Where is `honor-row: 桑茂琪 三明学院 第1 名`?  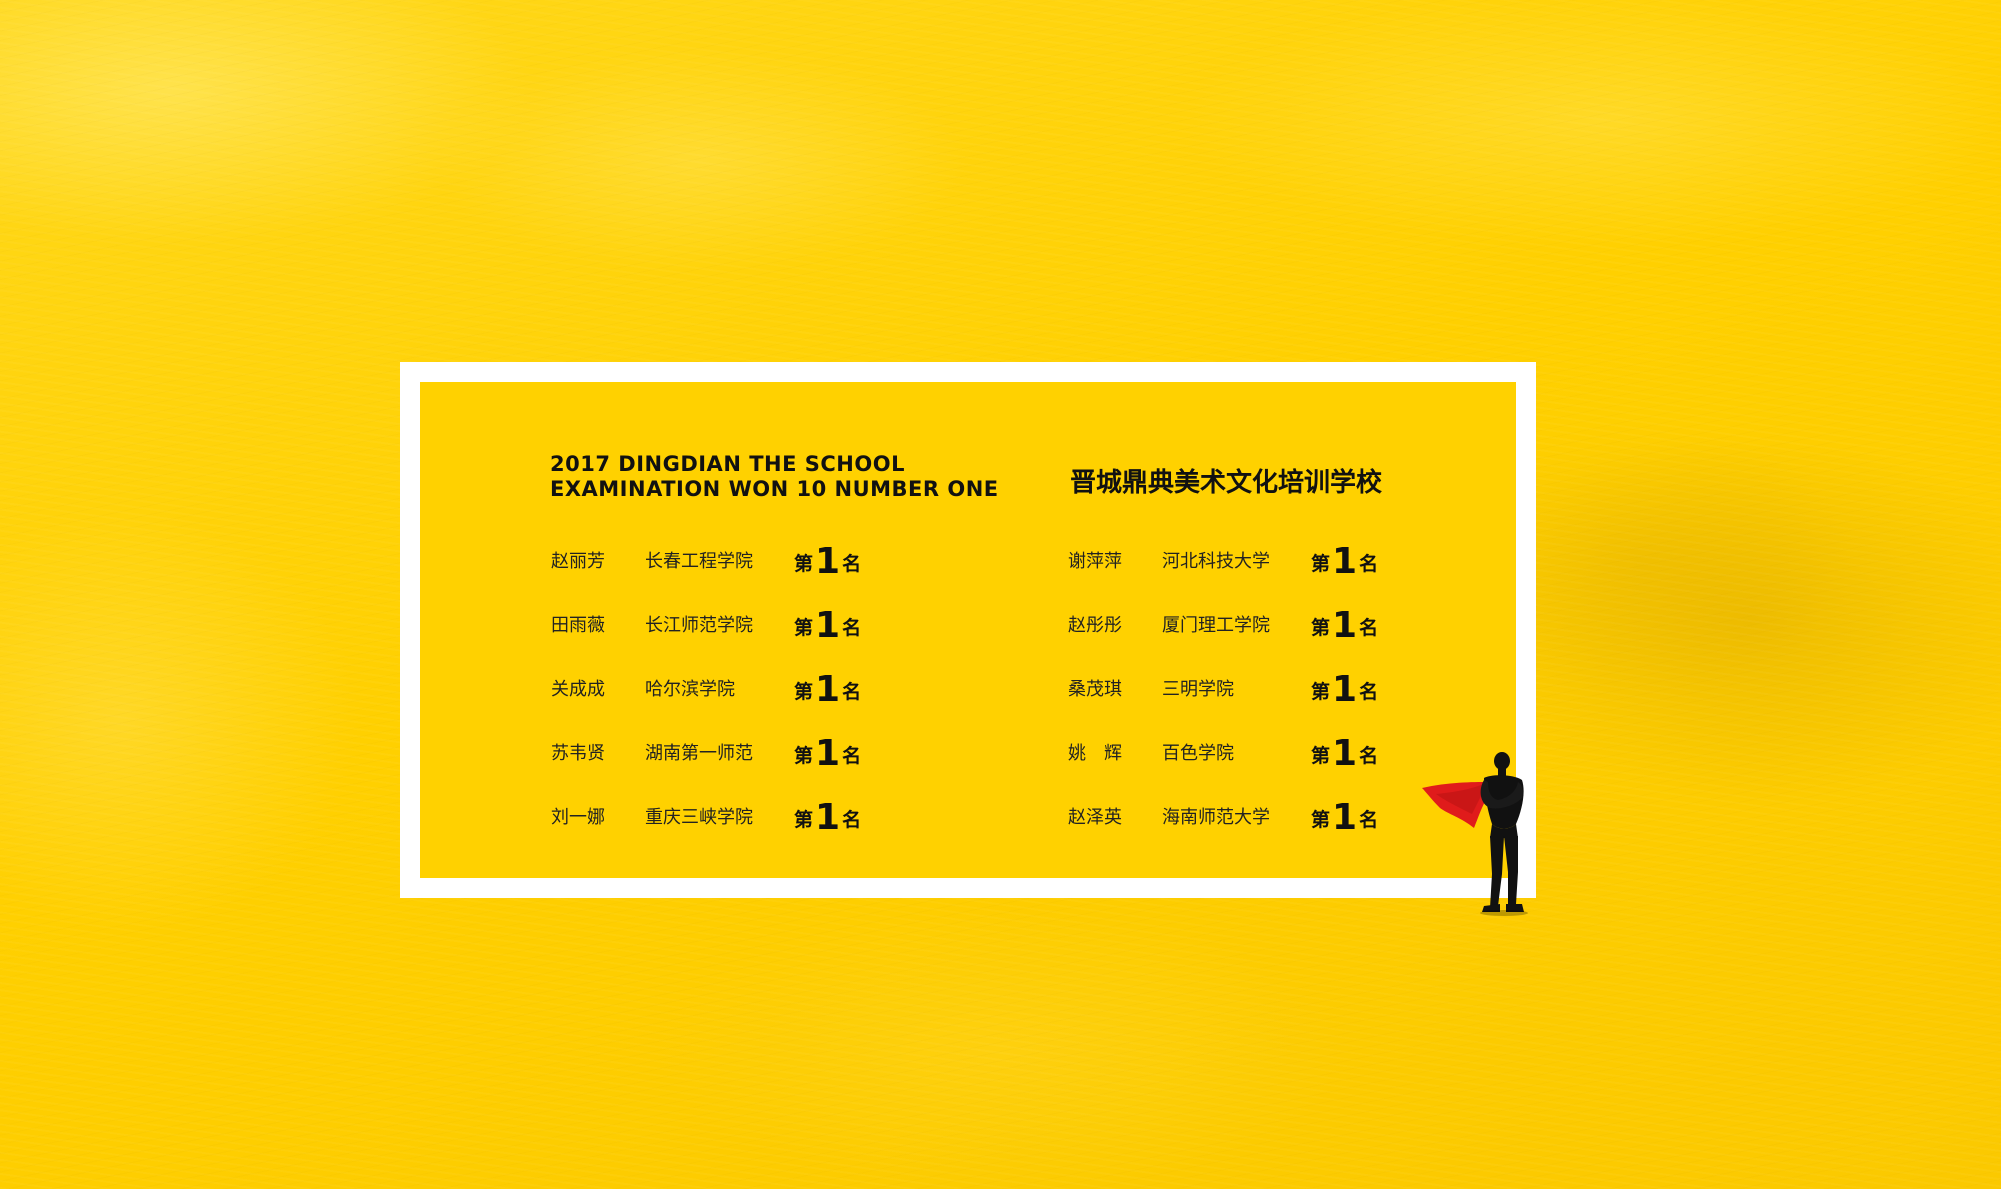
honor-row: 桑茂琪 三明学院 第1 名 is located at coordinates (1278, 700).